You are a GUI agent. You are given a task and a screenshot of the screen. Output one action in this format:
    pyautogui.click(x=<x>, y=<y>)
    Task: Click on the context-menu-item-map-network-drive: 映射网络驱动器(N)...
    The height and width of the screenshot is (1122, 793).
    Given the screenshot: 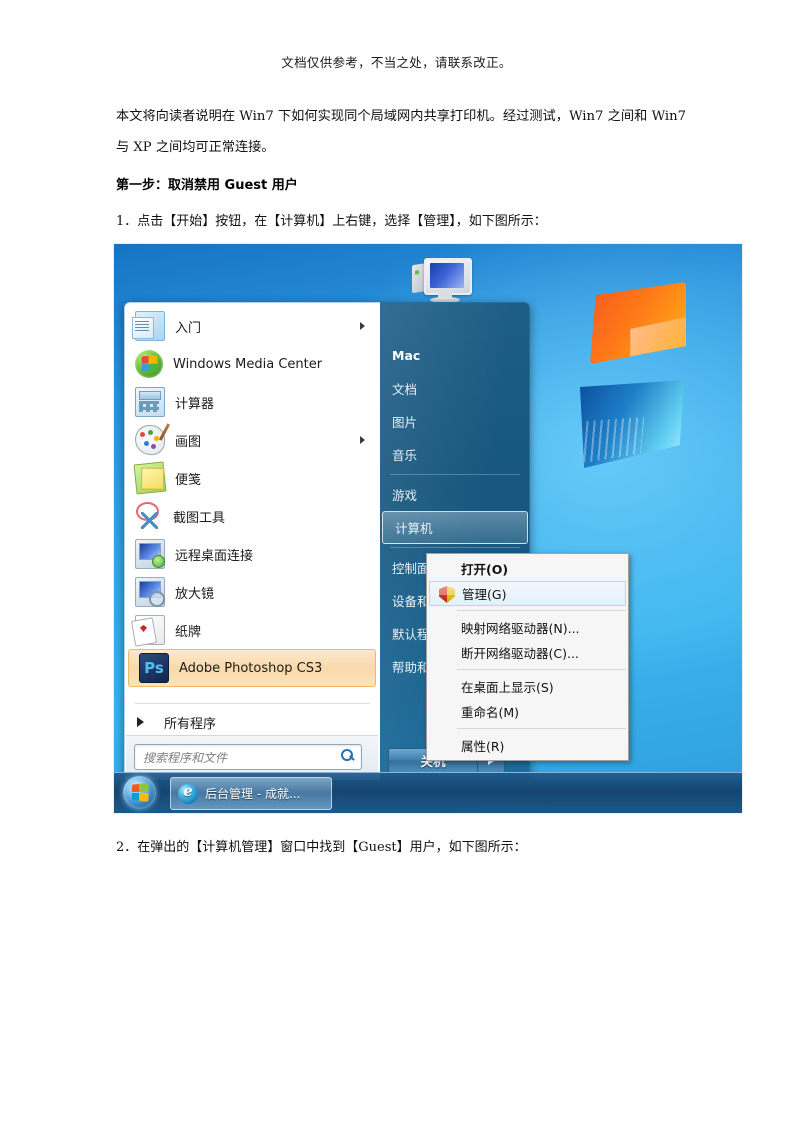 What is the action you would take?
    pyautogui.click(x=527, y=627)
    